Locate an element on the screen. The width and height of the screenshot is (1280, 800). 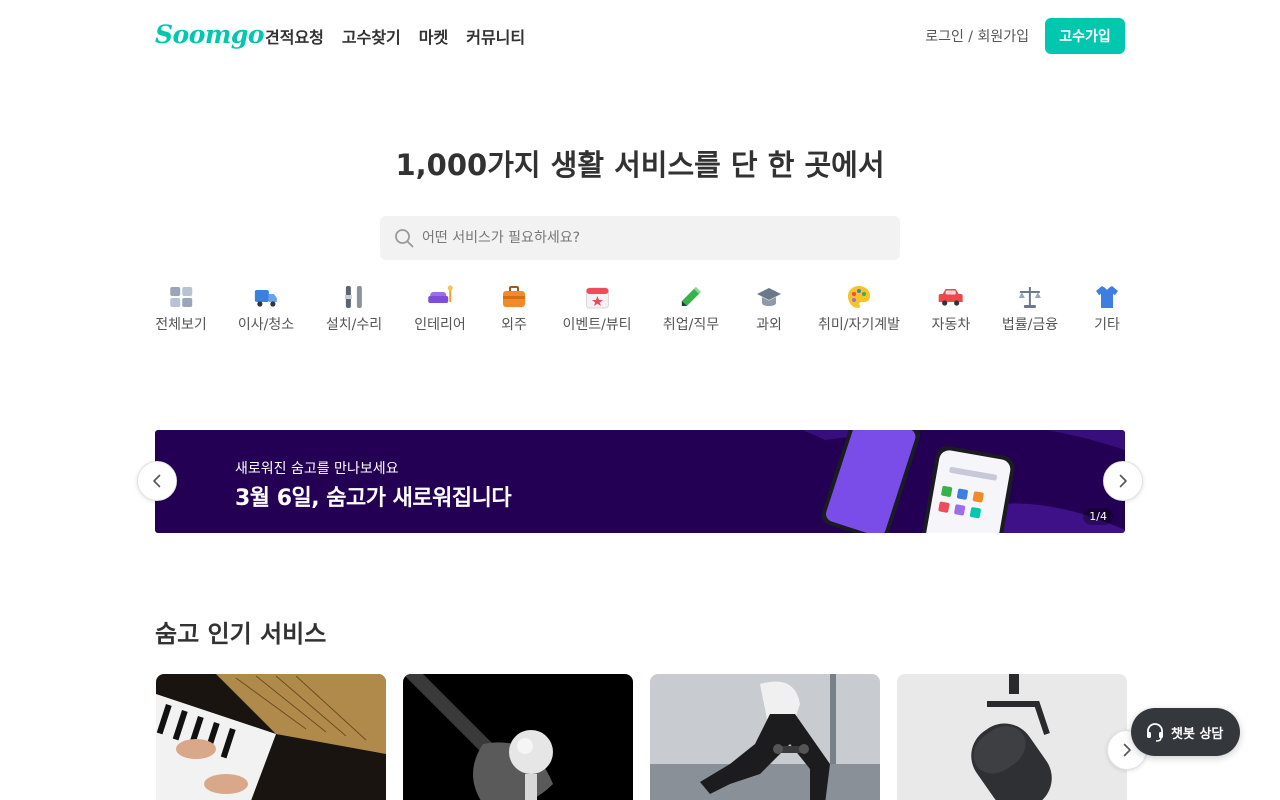
top-header: Soomgo 견적요청 고수찾기 마켓 커뮤니티 로그인 / 회원가입 고수가입 is located at coordinates (640, 36).